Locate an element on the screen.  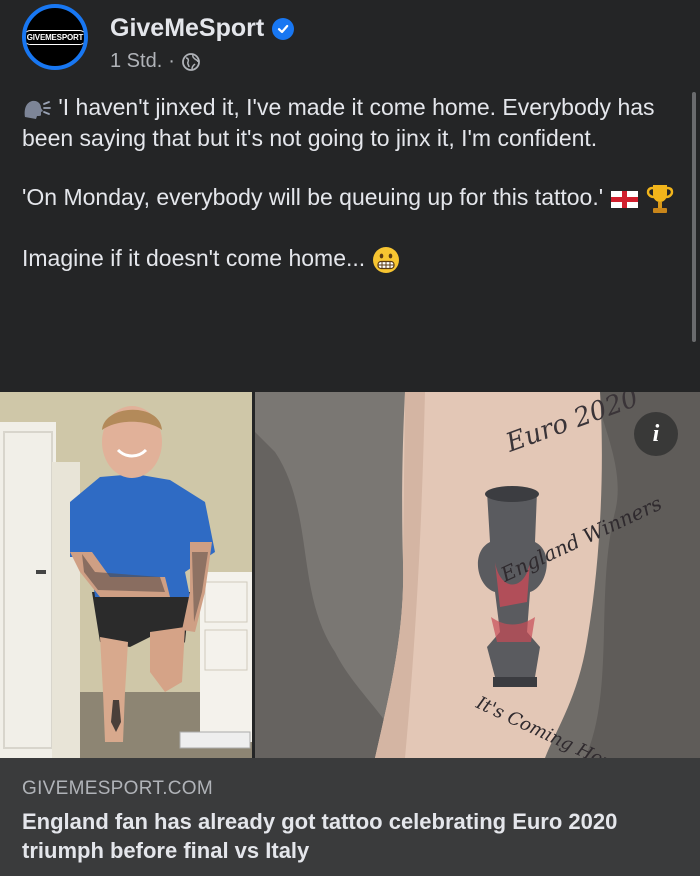
link-domain: GIVEMESPORT.COM is located at coordinates (118, 788).